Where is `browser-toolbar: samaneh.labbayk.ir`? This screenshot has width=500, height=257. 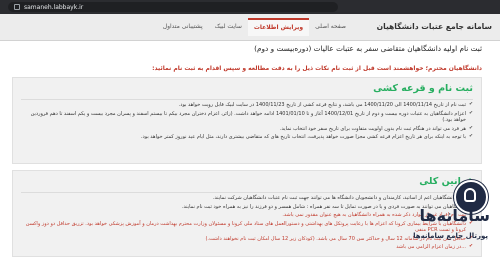 browser-toolbar: samaneh.labbayk.ir is located at coordinates (250, 7).